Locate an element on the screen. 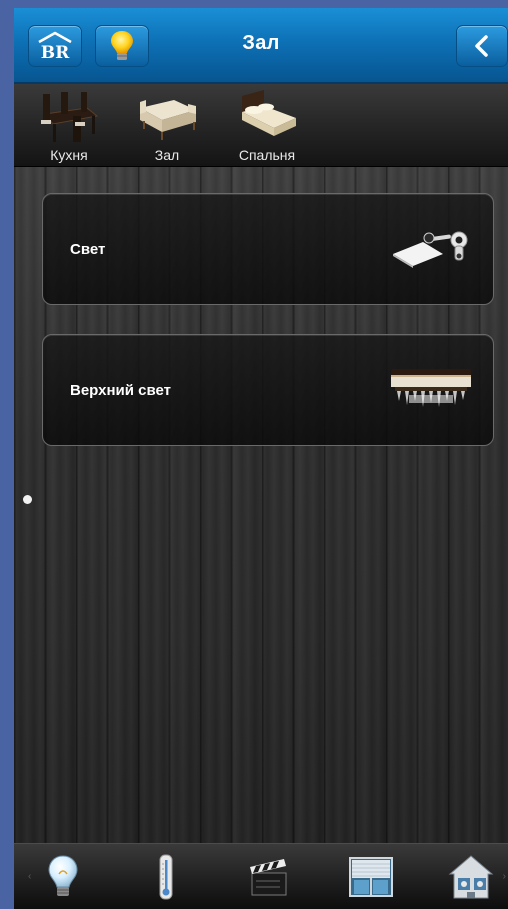  window-blinds-icon is located at coordinates (371, 877).